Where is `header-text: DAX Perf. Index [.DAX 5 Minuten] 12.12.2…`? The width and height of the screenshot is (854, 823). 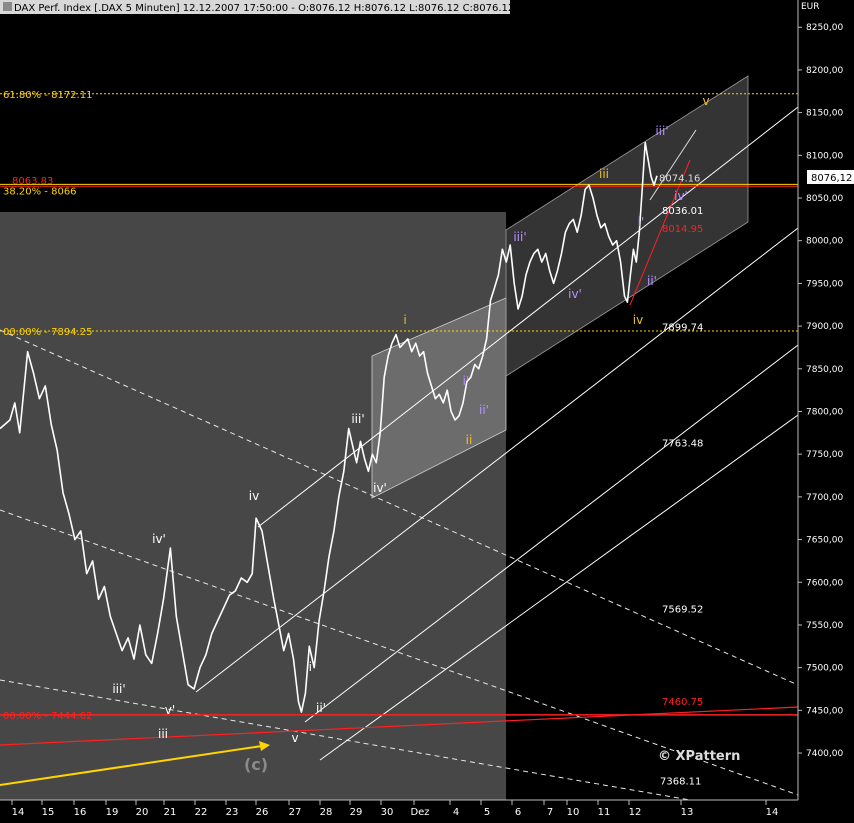
header-text: DAX Perf. Index [.DAX 5 Minuten] 12.12.2… is located at coordinates (264, 8).